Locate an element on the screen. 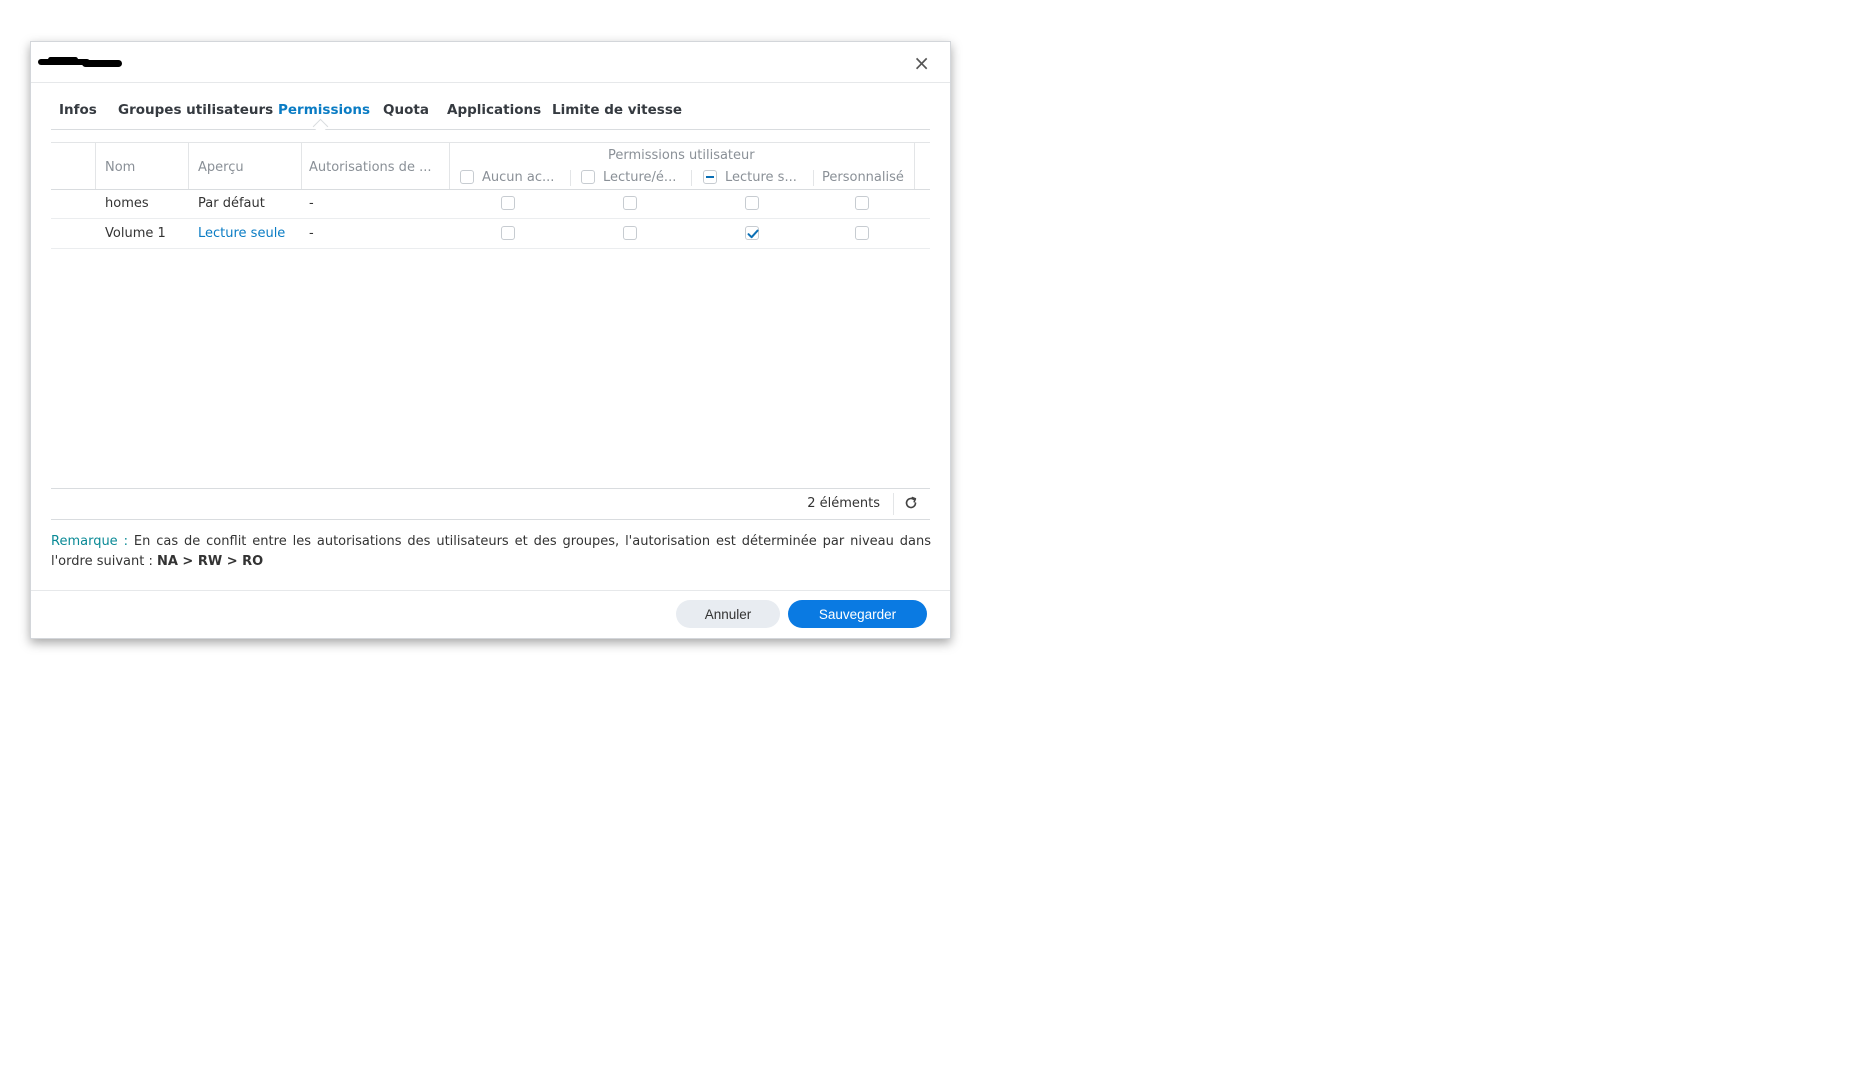 This screenshot has height=1069, width=1862. tab-infos: Infos is located at coordinates (78, 110).